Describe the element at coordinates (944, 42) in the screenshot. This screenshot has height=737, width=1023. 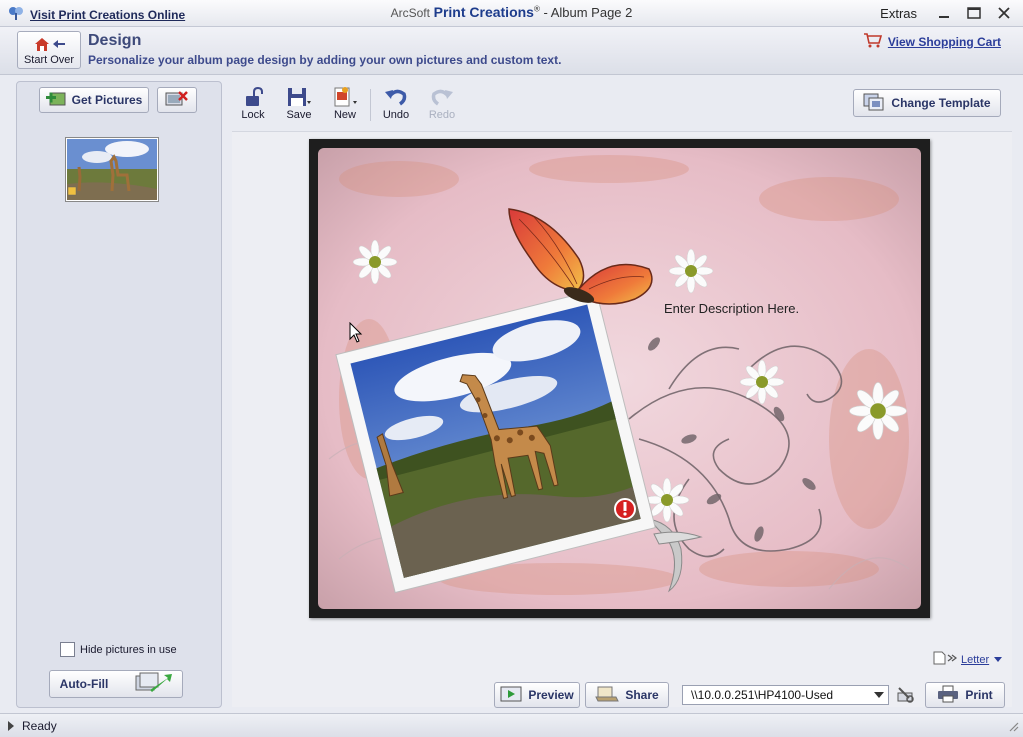
I see `view-cart-label: View Shopping Cart` at that location.